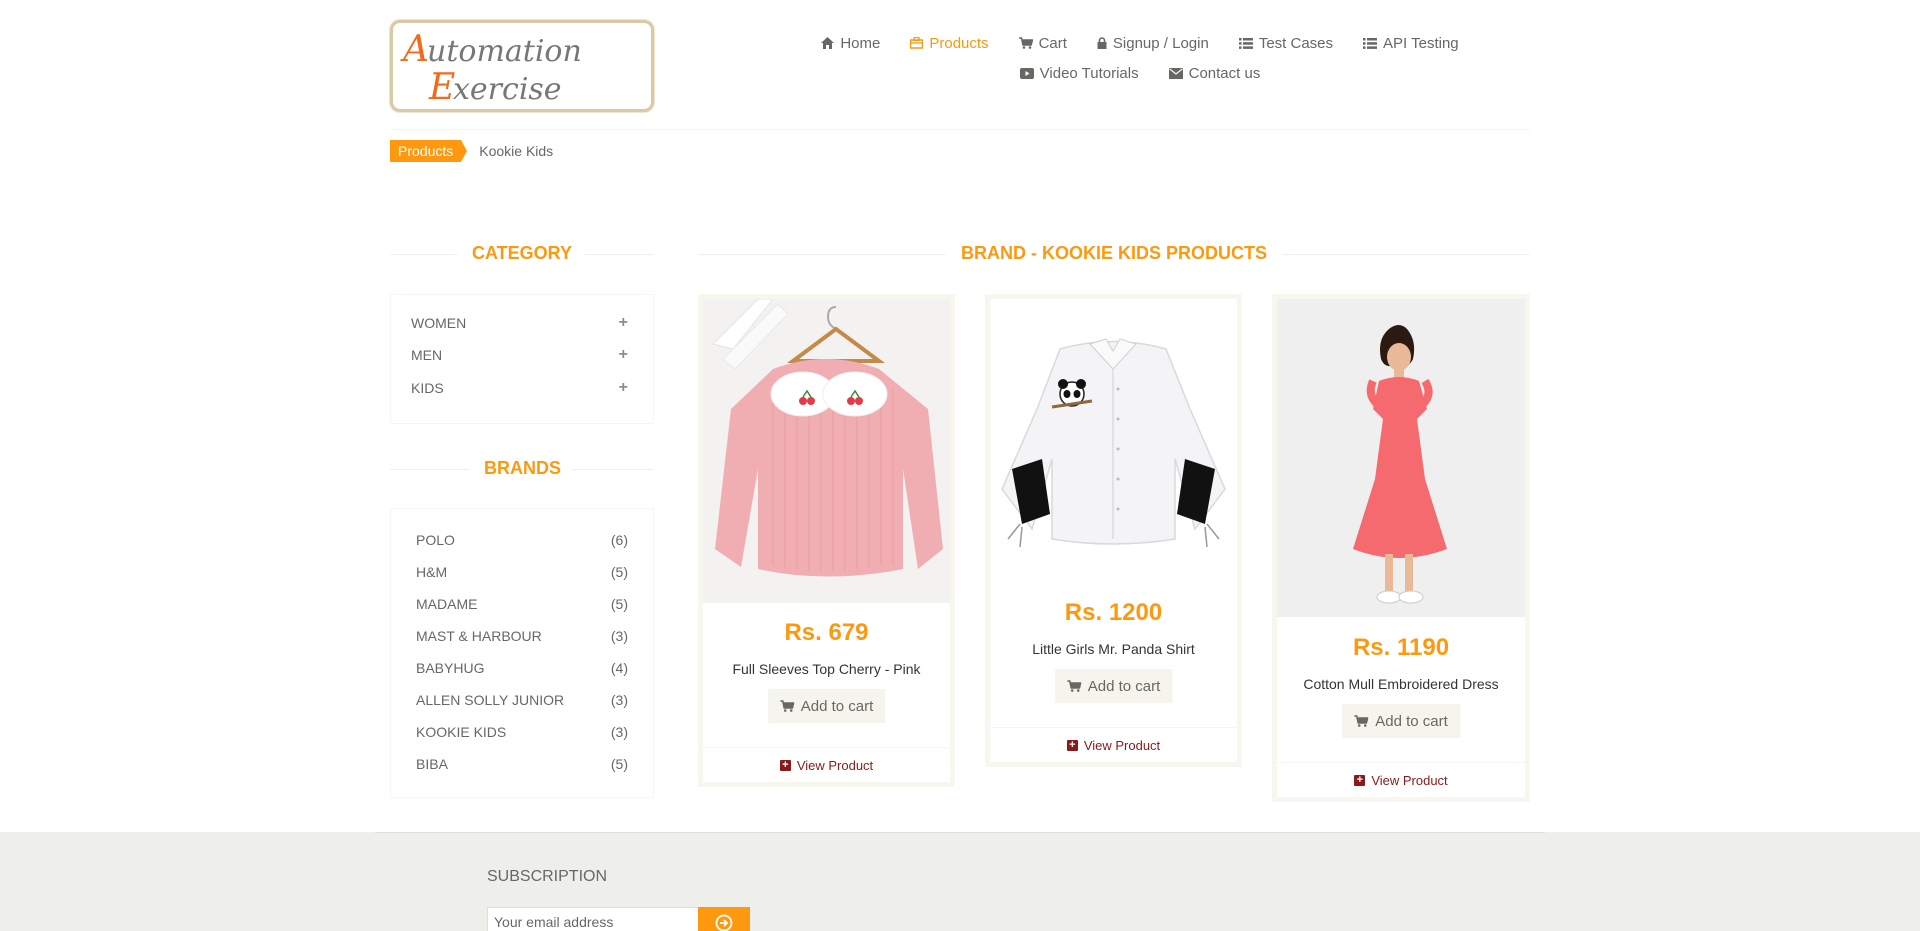  What do you see at coordinates (450, 668) in the screenshot?
I see `brand-name: BABYHUG` at bounding box center [450, 668].